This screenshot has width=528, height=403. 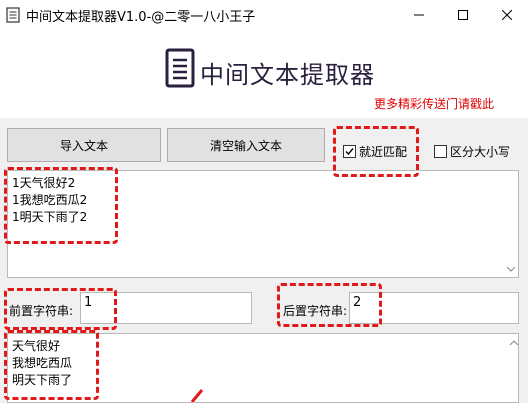 I want to click on maximize-button, so click(x=463, y=15).